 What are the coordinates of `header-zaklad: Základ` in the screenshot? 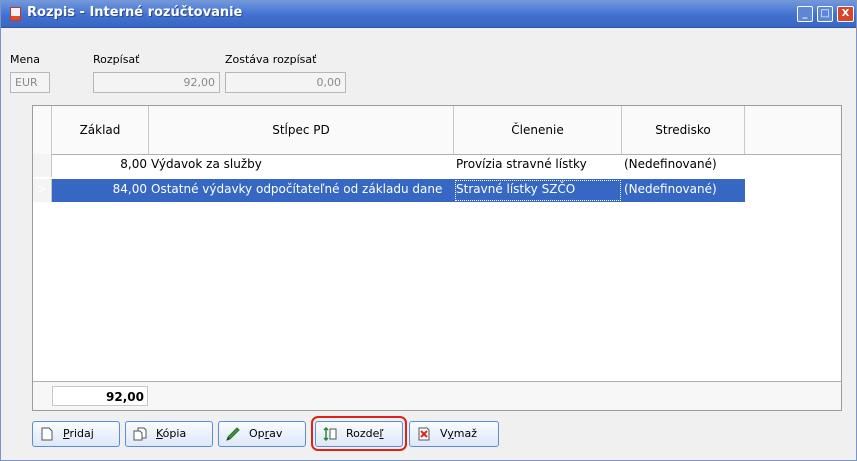 It's located at (100, 130).